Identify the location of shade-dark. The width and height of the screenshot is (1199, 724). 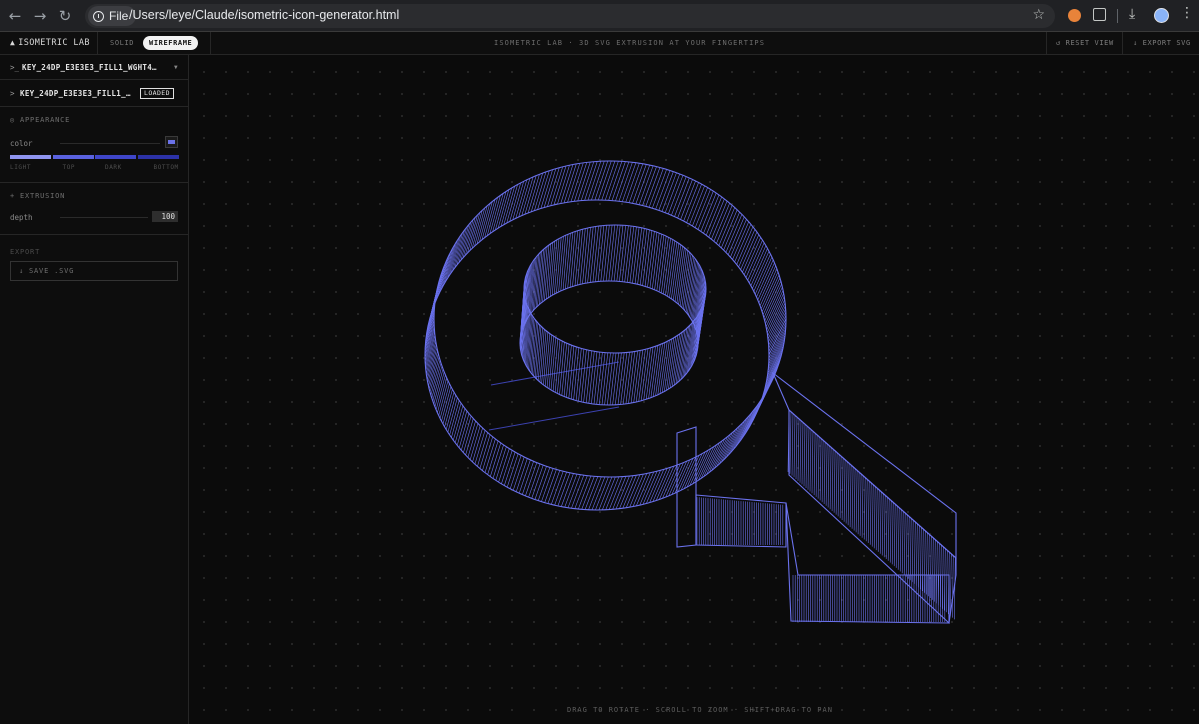
(115, 157).